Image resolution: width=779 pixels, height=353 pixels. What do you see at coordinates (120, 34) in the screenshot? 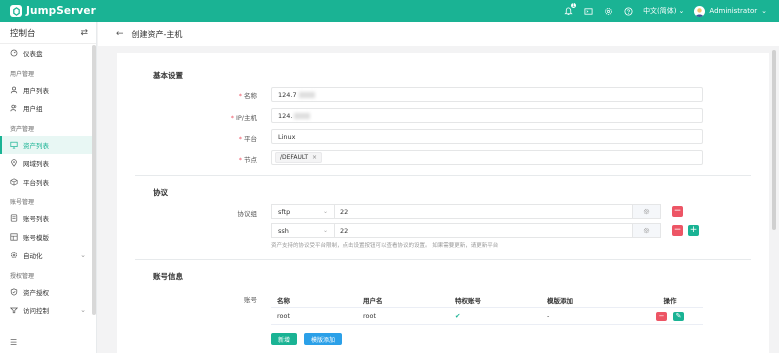
I see `back-arrow-icon: ←` at bounding box center [120, 34].